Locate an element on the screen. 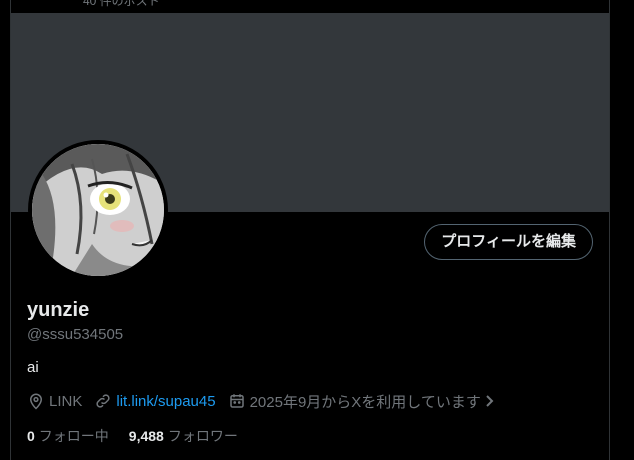  chevron-right-icon is located at coordinates (490, 401).